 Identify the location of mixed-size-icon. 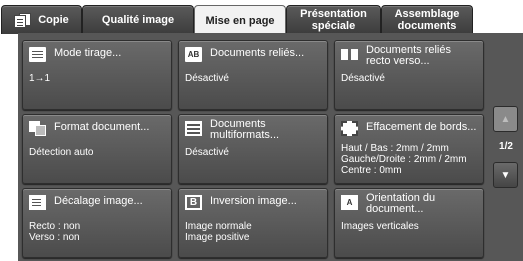
(193, 128).